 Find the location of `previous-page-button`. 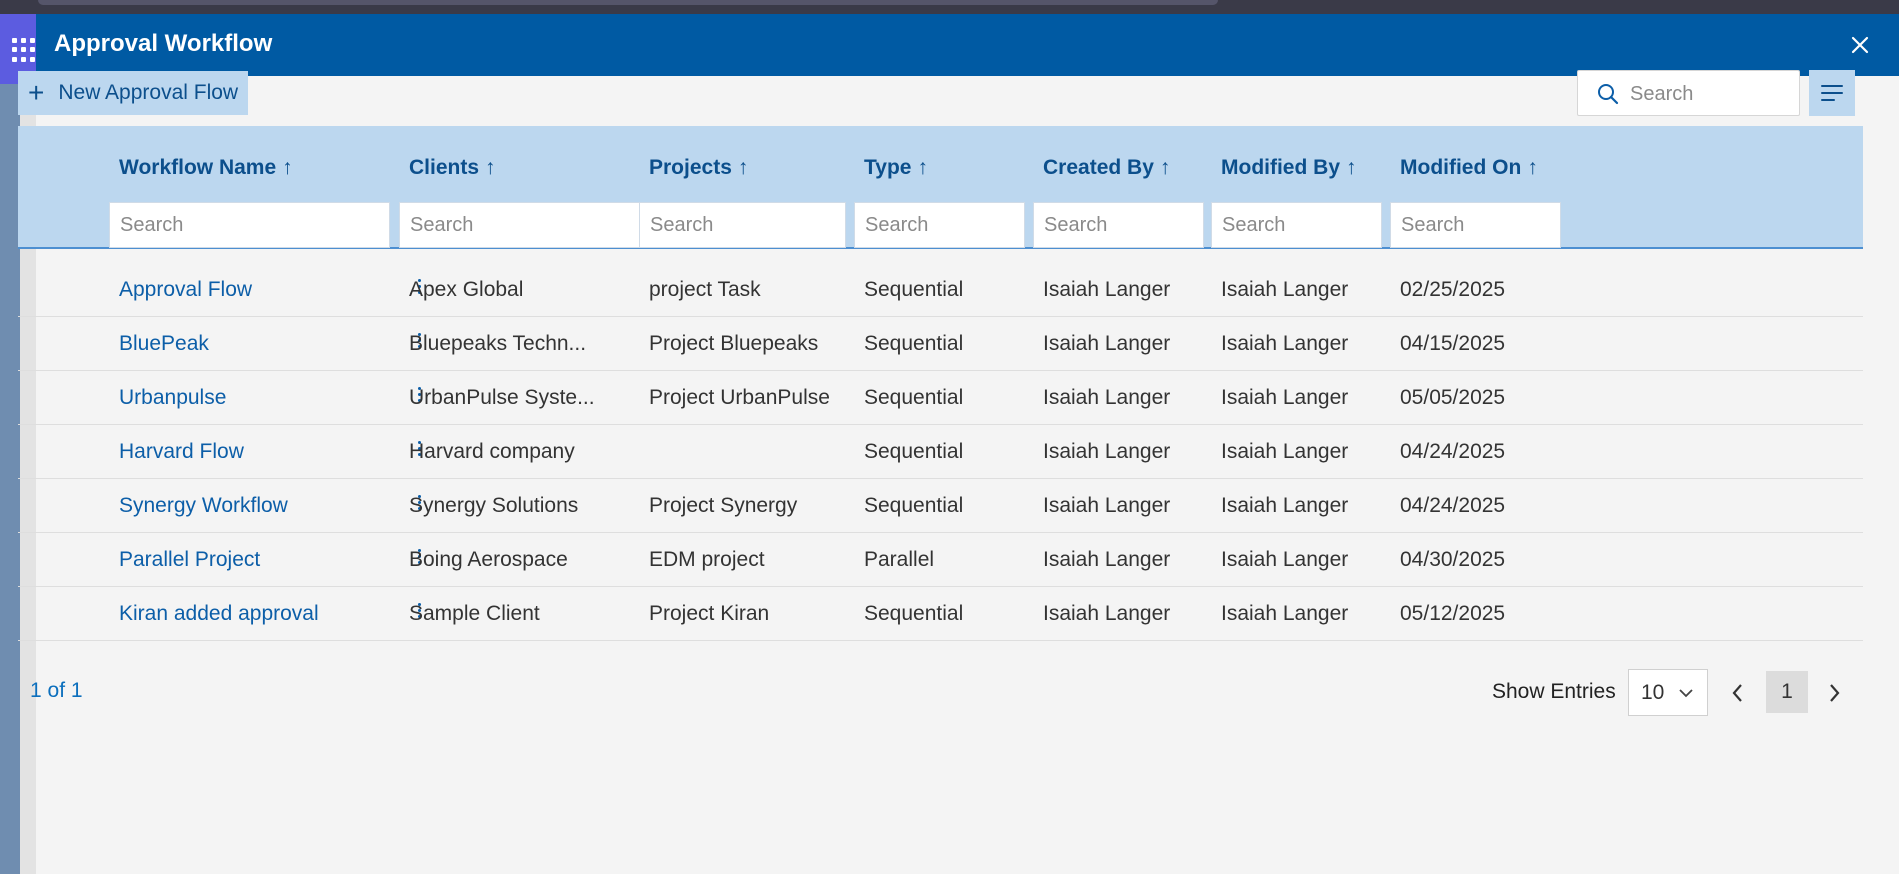

previous-page-button is located at coordinates (1738, 693).